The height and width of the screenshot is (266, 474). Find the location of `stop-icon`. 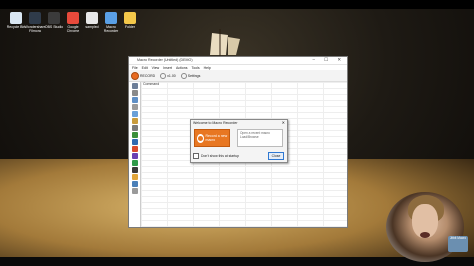

stop-icon is located at coordinates (135, 149).